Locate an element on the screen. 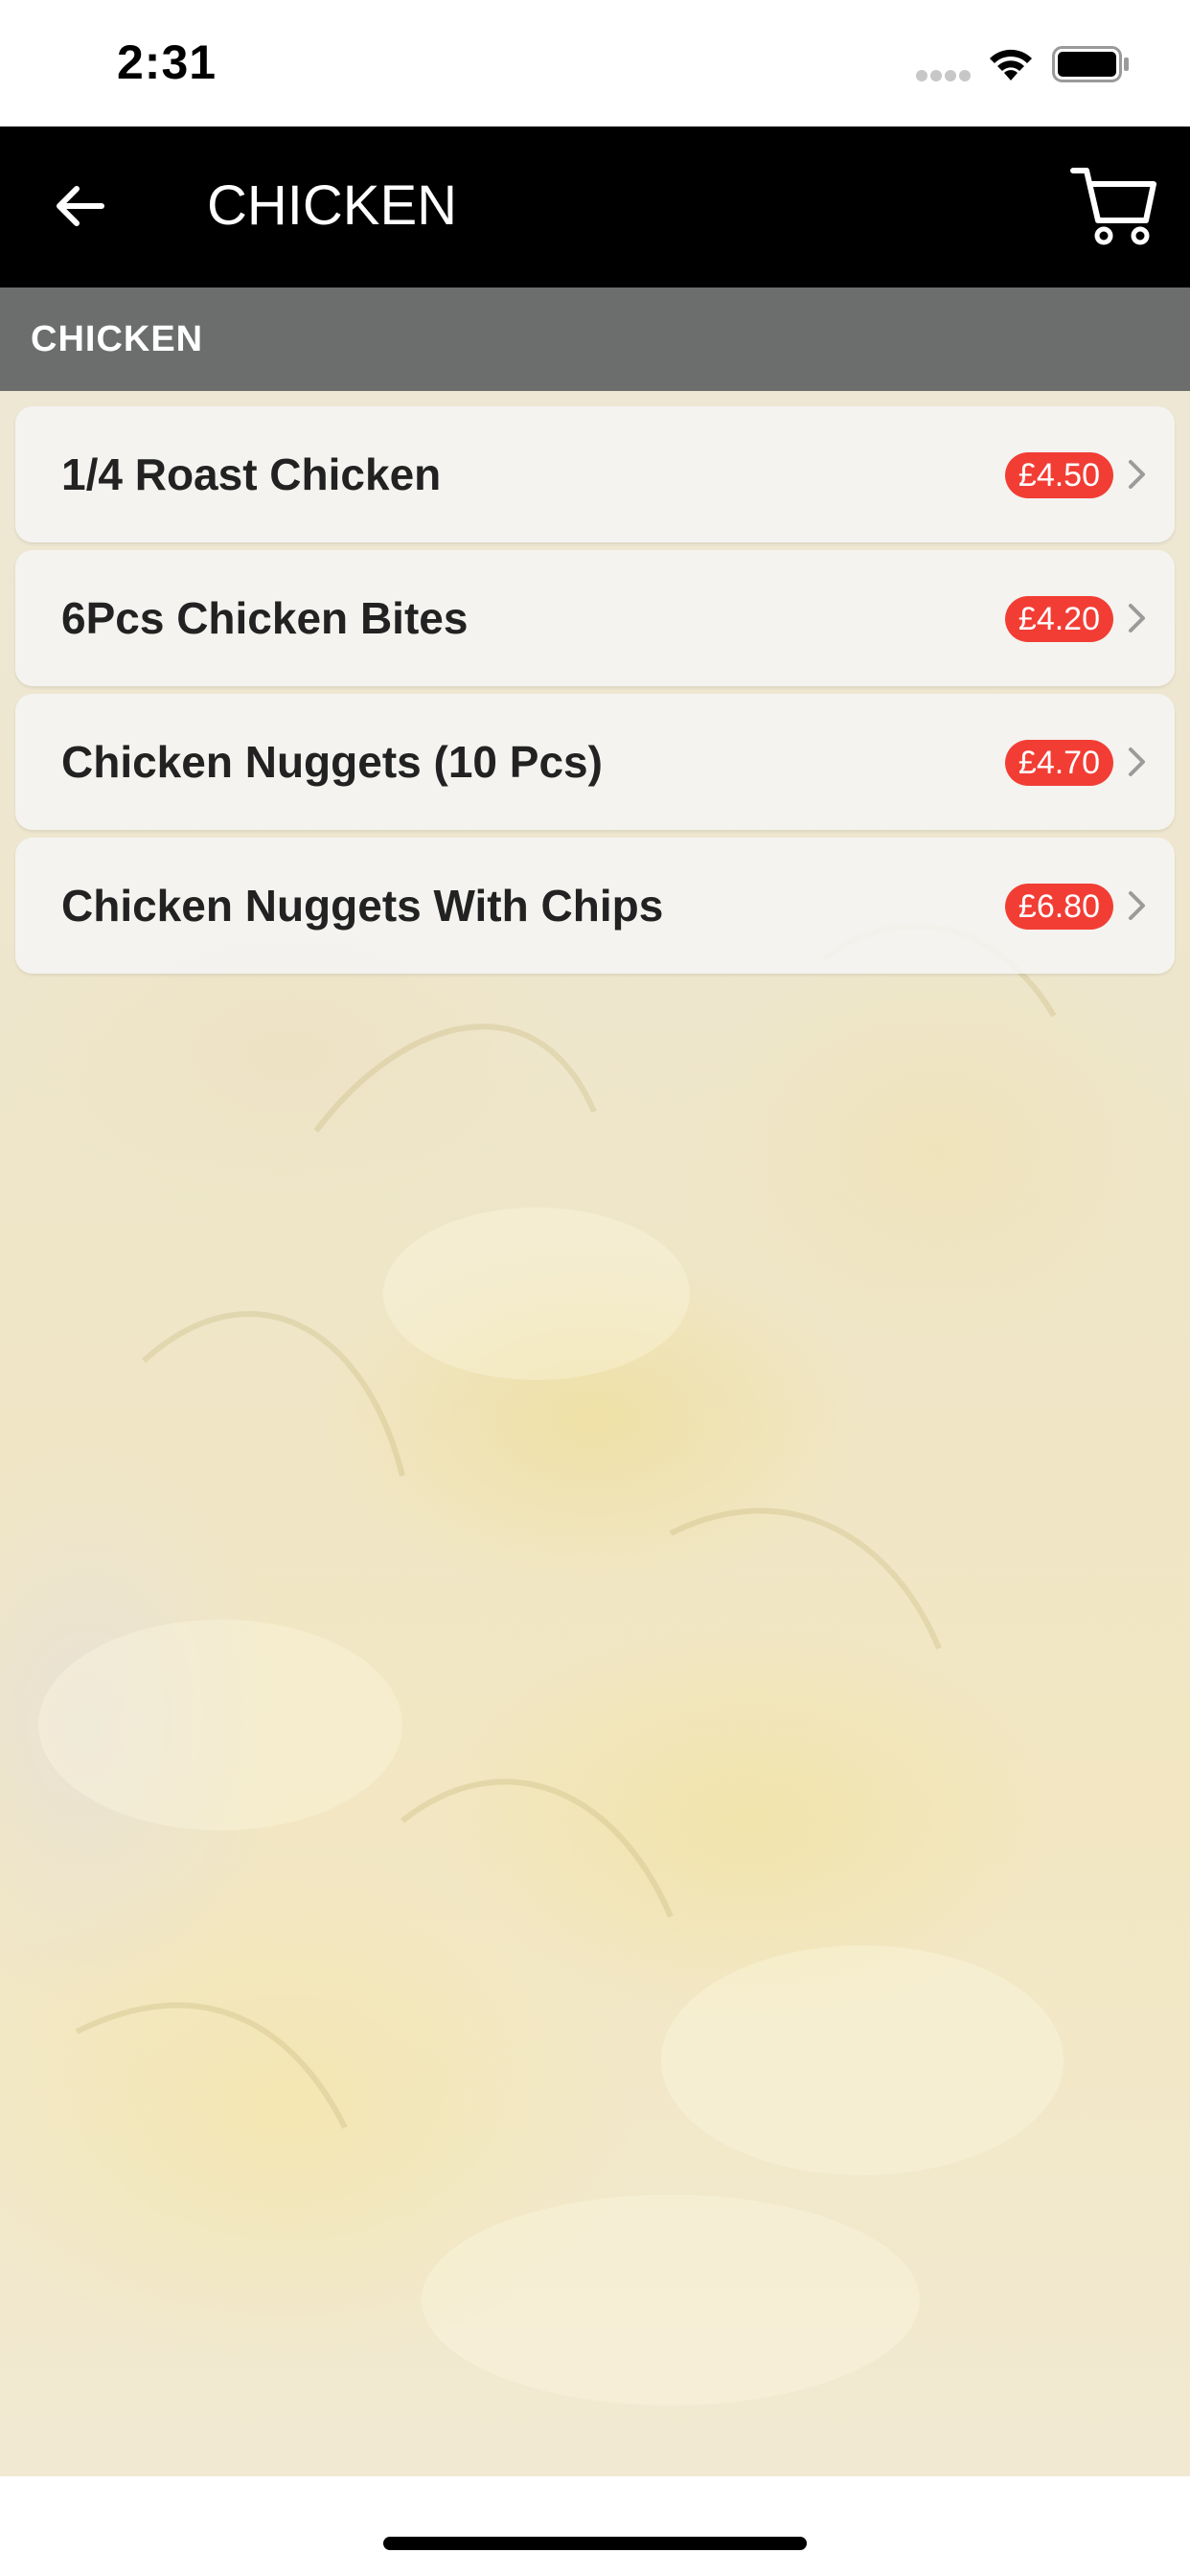 The image size is (1190, 2576). section-header: CHICKEN is located at coordinates (595, 339).